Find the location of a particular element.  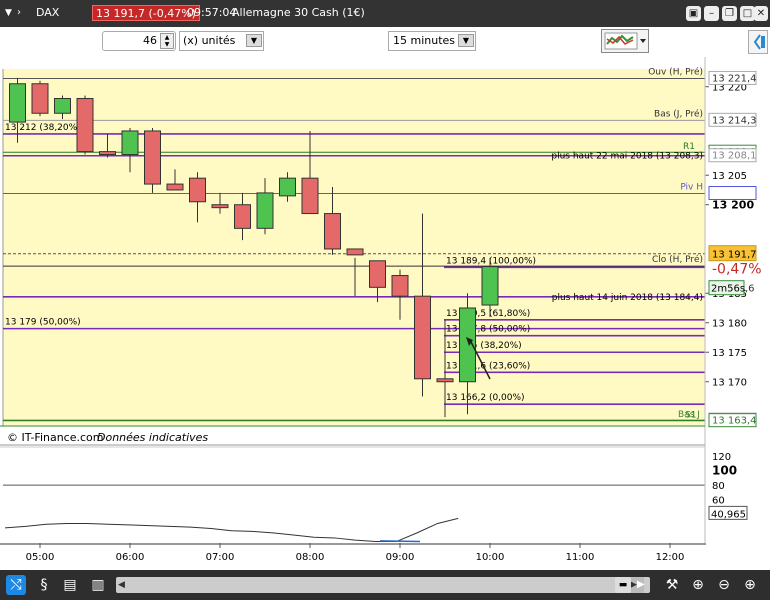

copyright-label: © IT-Finance.com is located at coordinates (55, 437).